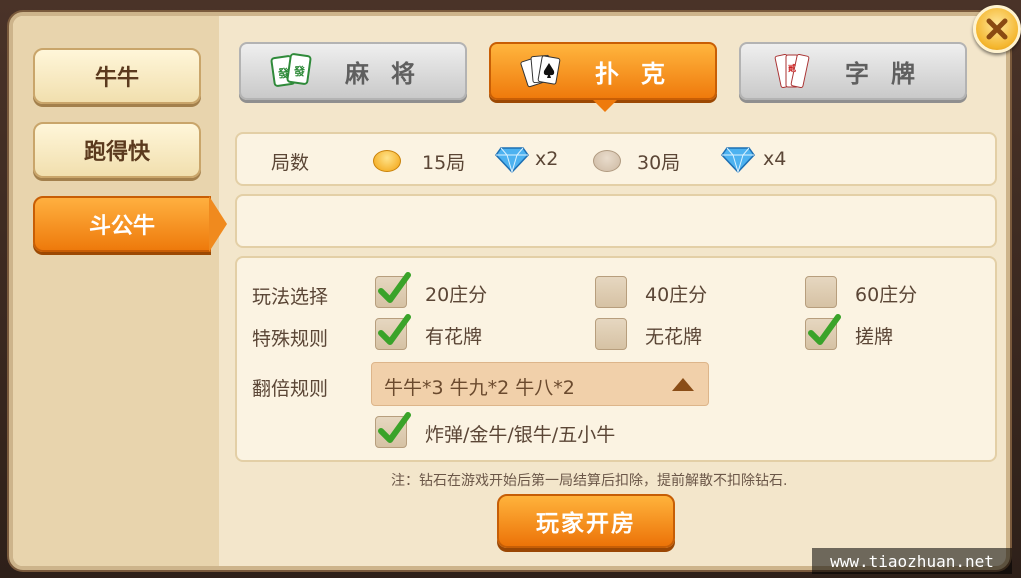 The width and height of the screenshot is (1021, 578). What do you see at coordinates (616, 221) in the screenshot?
I see `empty-options-section` at bounding box center [616, 221].